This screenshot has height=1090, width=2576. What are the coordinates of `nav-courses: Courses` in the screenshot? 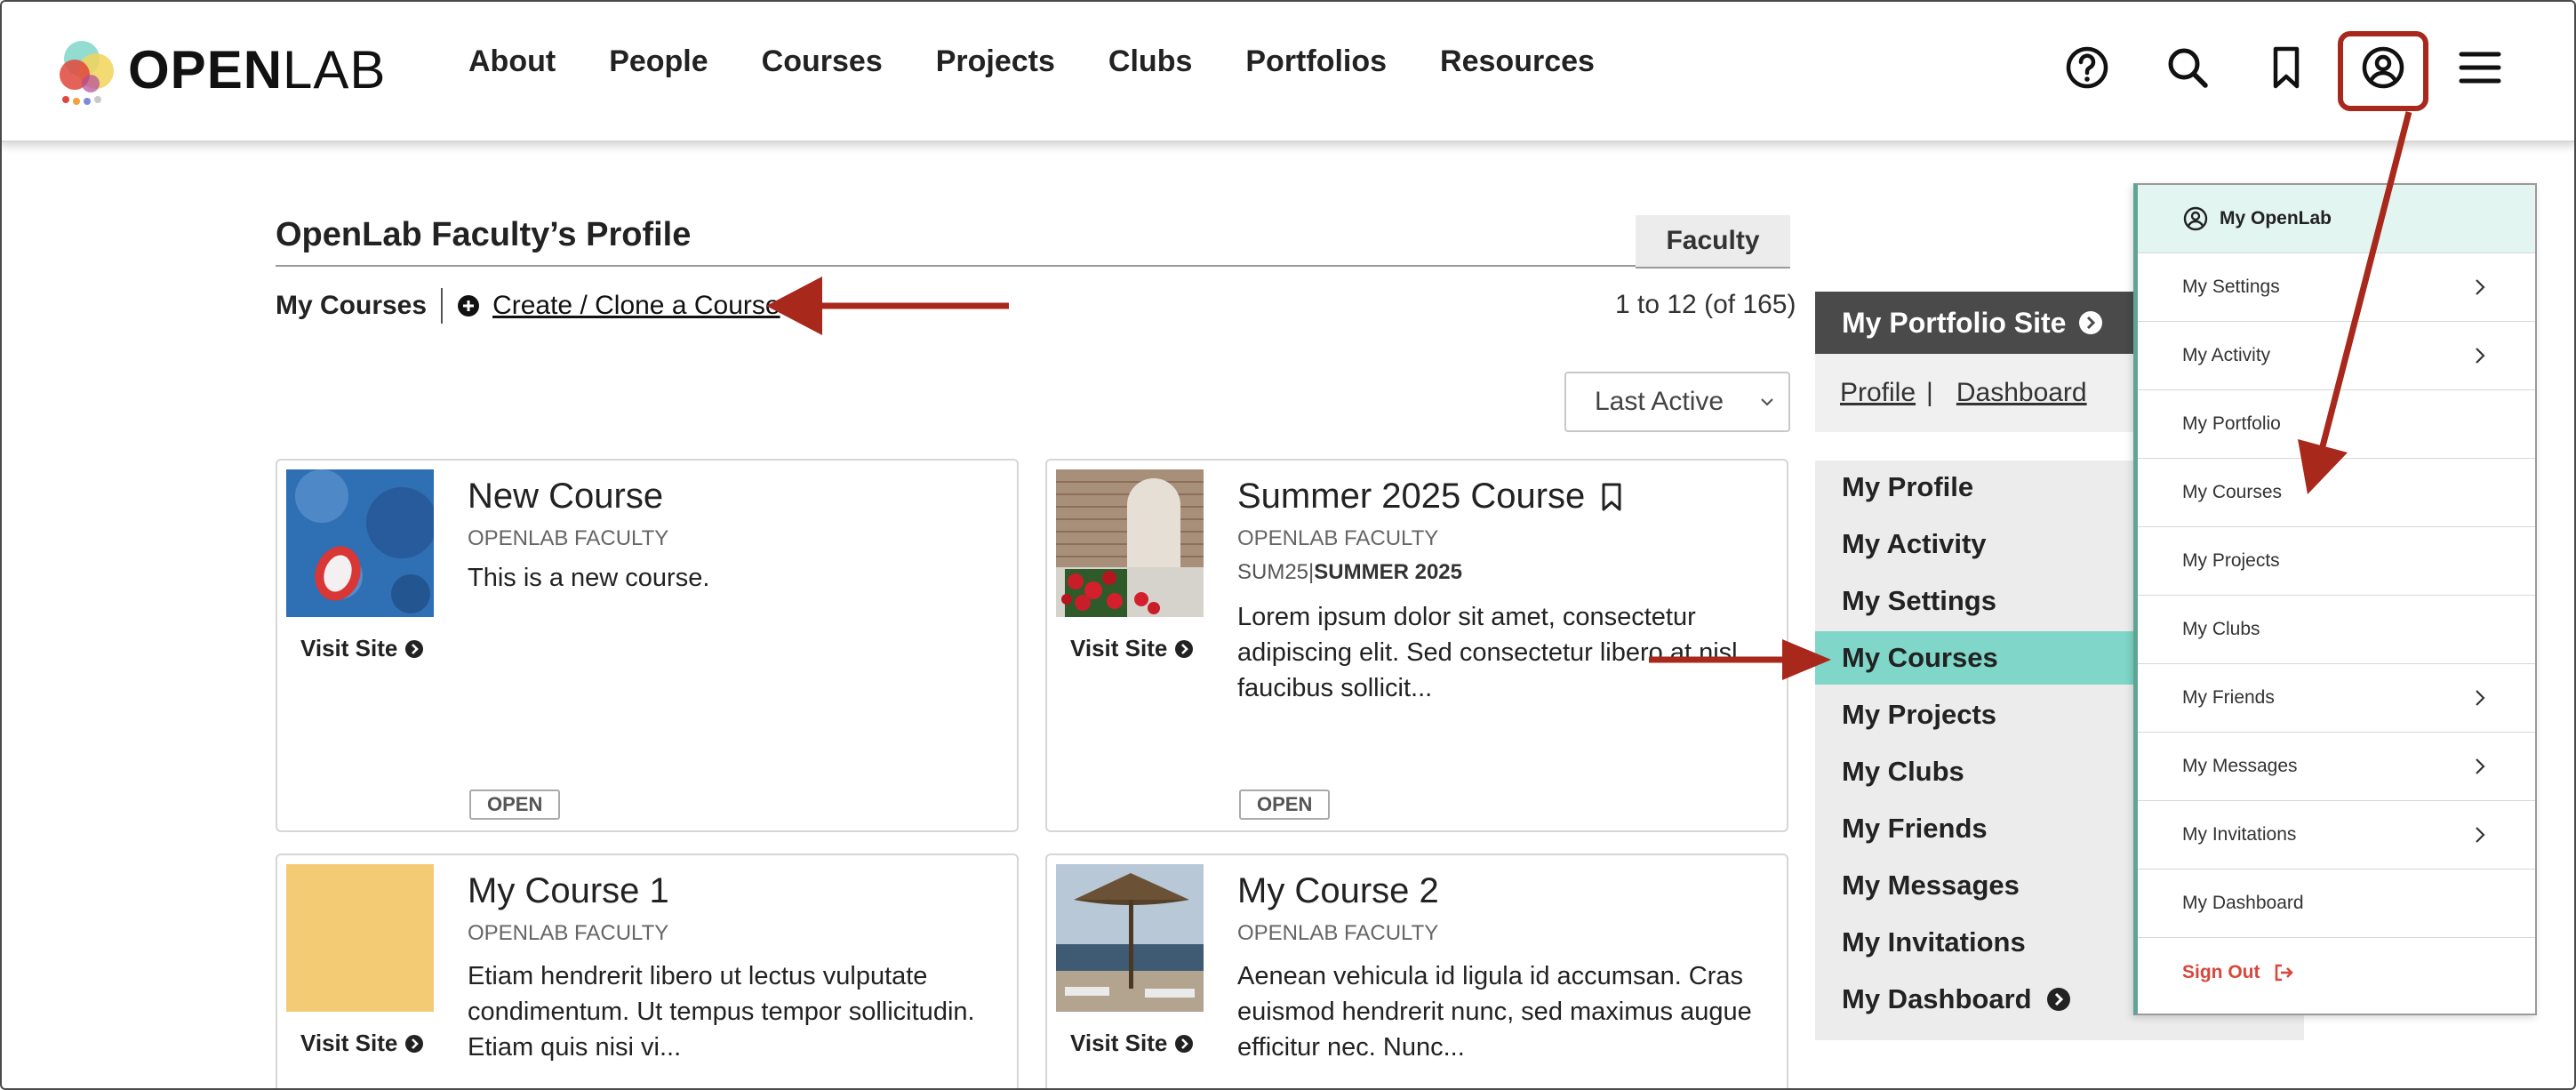 It's located at (822, 62).